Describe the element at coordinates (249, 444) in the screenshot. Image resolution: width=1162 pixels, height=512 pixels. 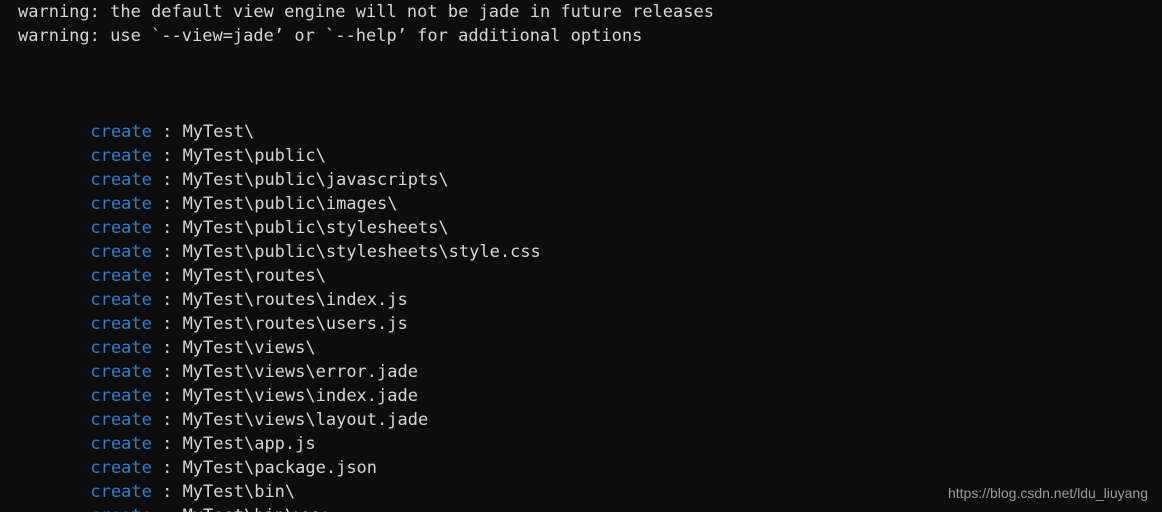
I see `created-path: MyTest\app.js` at that location.